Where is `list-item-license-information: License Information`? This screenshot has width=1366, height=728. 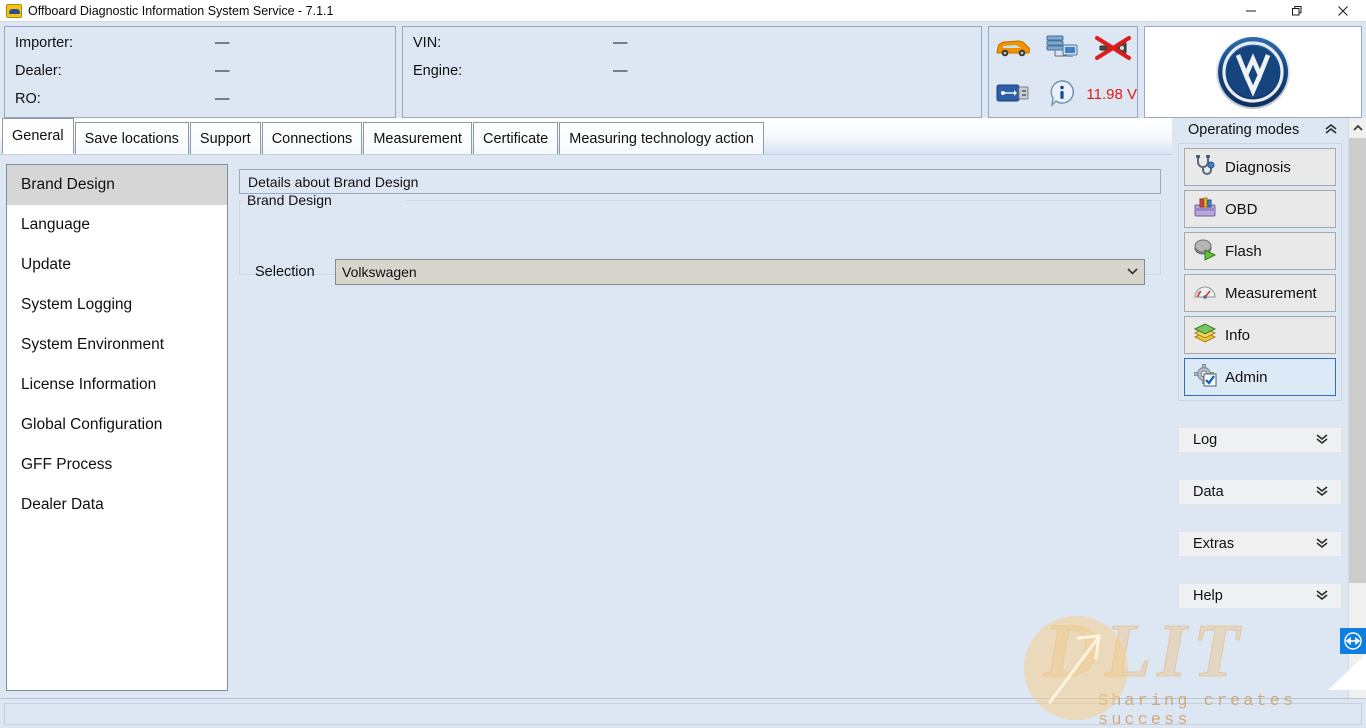 list-item-license-information: License Information is located at coordinates (117, 385).